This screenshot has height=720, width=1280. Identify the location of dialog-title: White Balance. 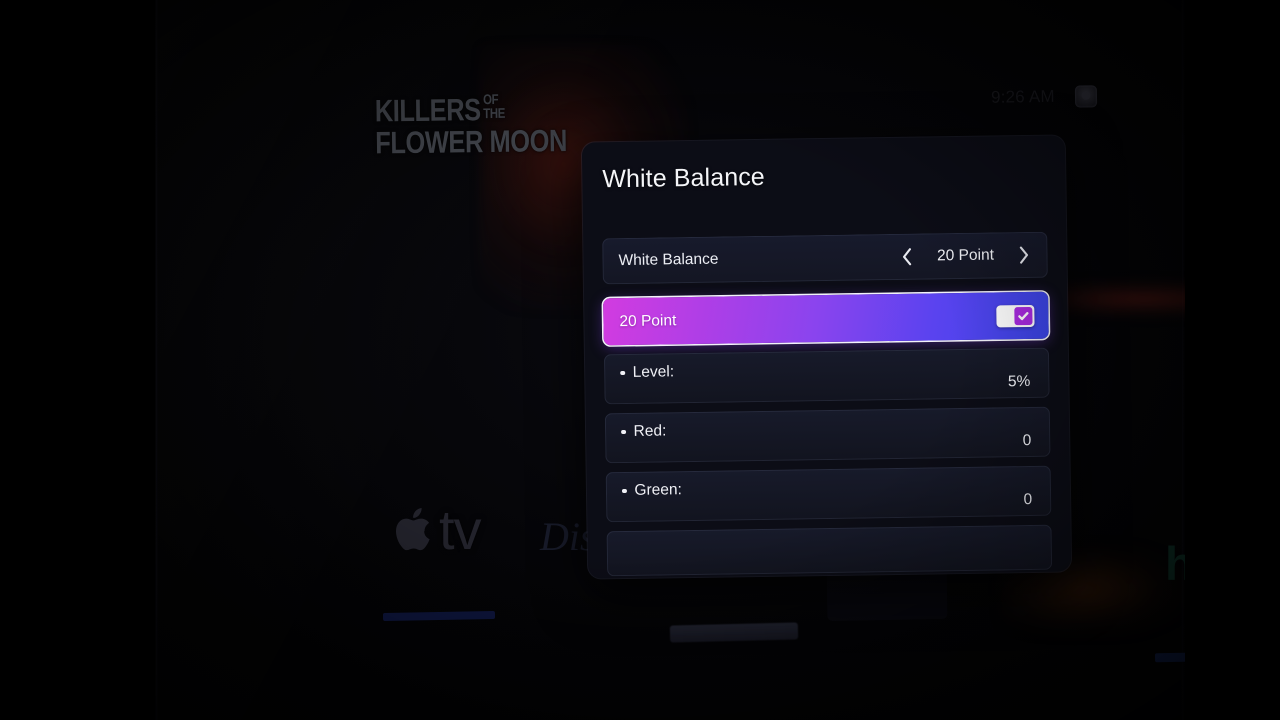
(684, 178).